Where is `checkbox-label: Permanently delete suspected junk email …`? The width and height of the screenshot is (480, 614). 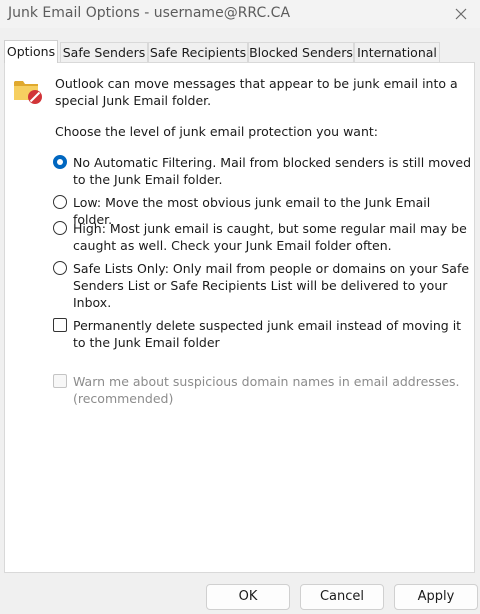 checkbox-label: Permanently delete suspected junk email … is located at coordinates (267, 334).